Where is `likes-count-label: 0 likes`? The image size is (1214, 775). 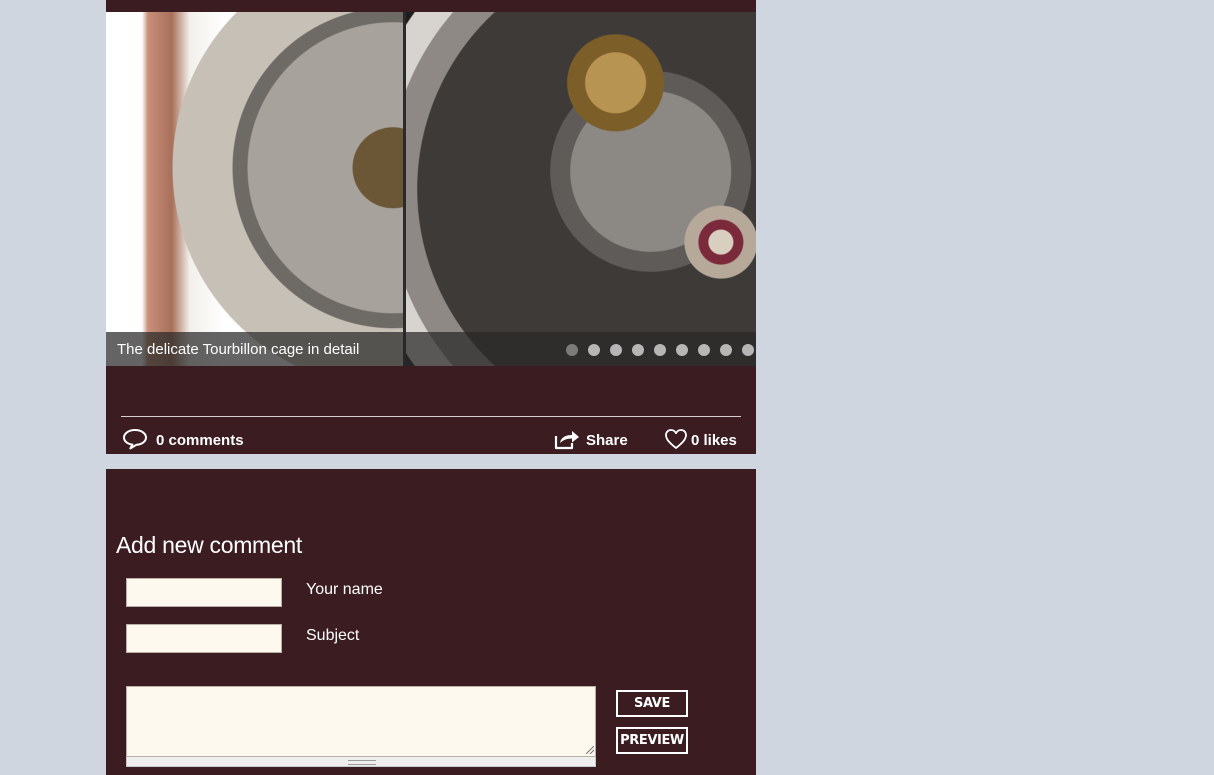 likes-count-label: 0 likes is located at coordinates (714, 440).